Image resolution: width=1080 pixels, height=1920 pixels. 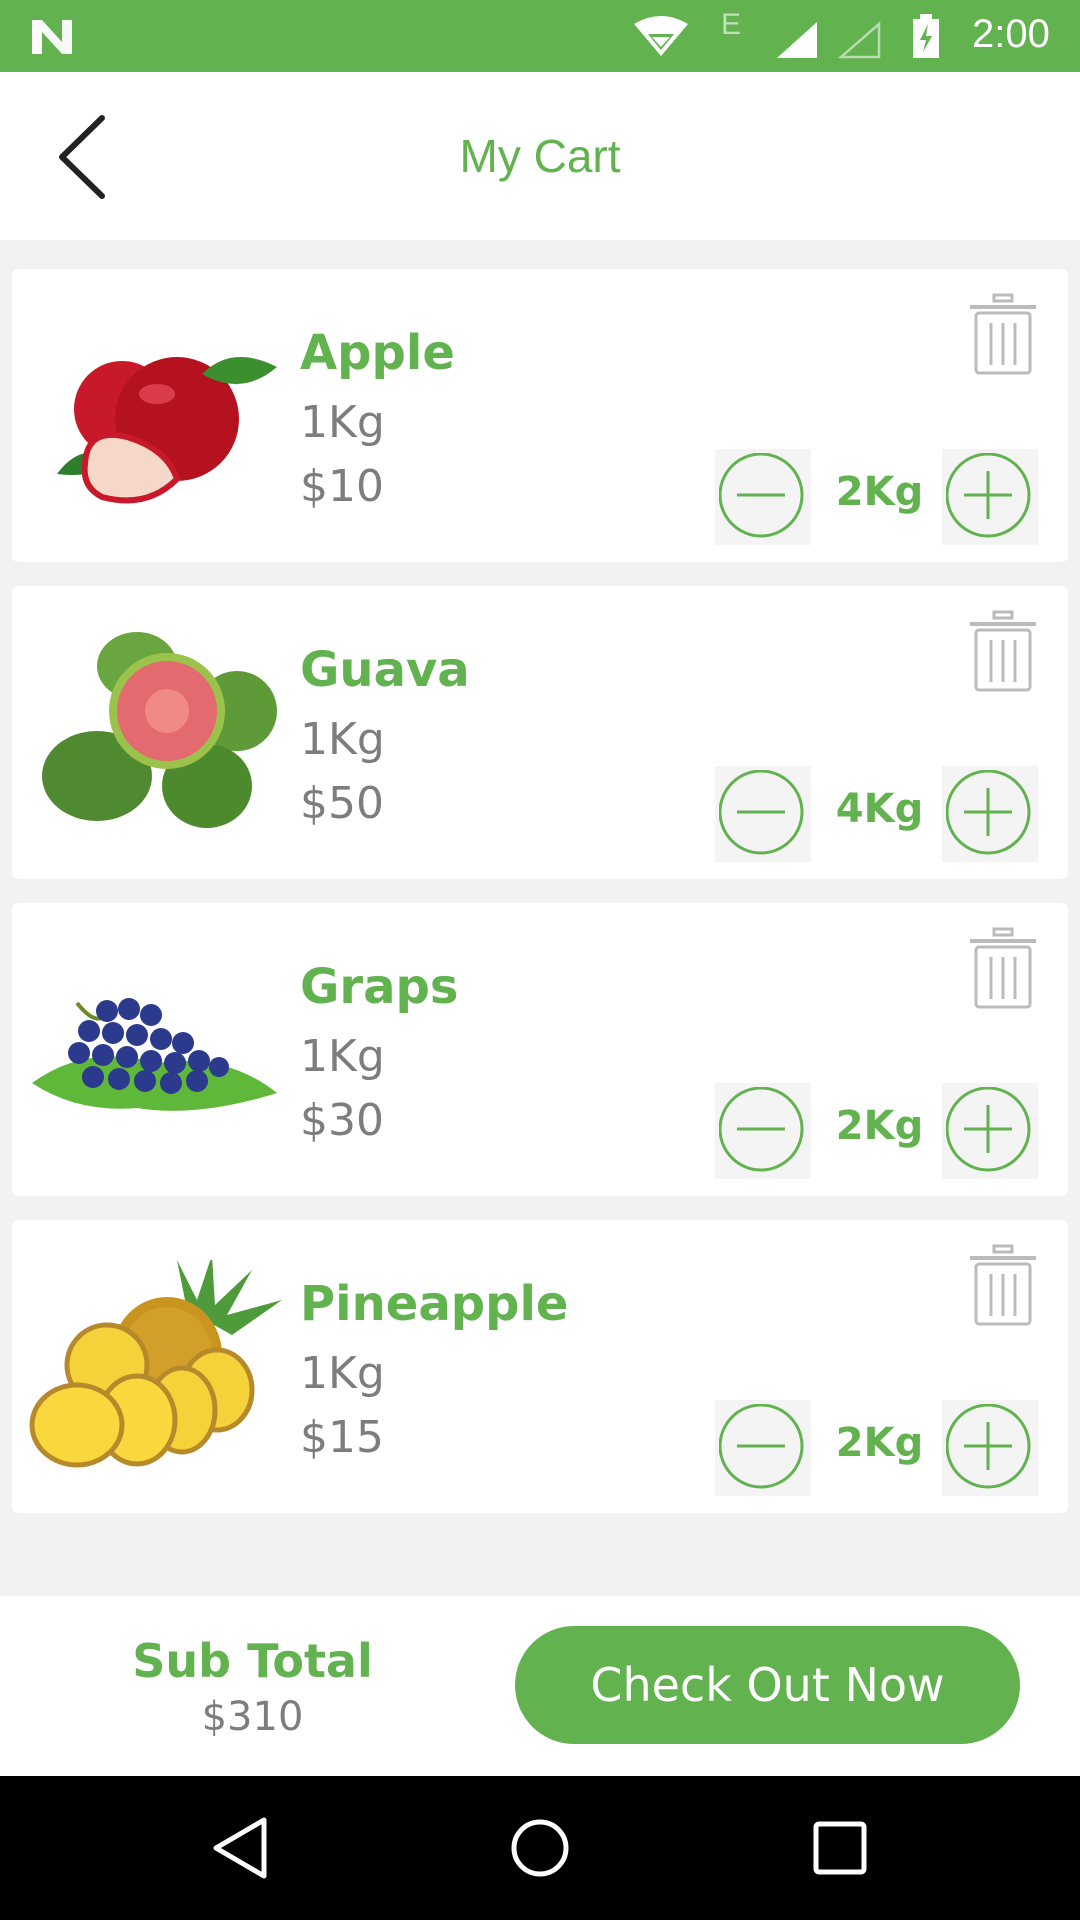 I want to click on product-price: $15, so click(x=342, y=1437).